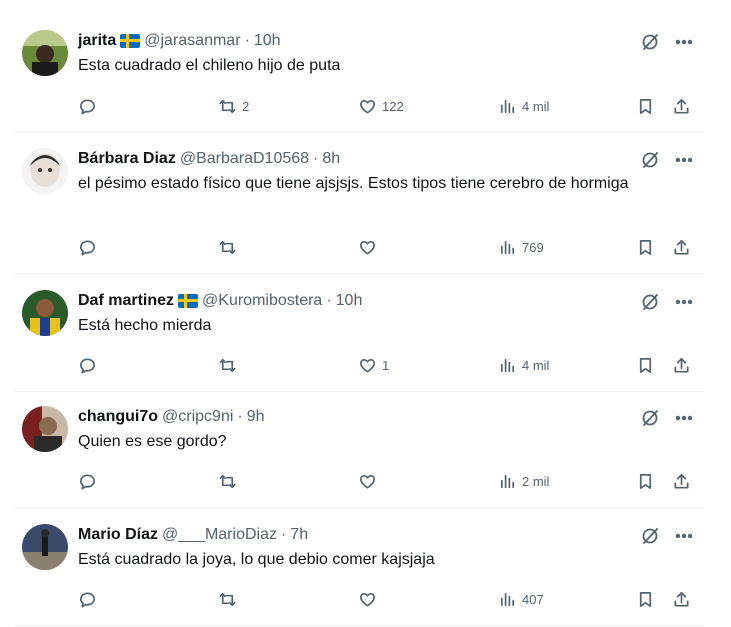 This screenshot has width=731, height=627. I want to click on views-button: 2 mil, so click(523, 481).